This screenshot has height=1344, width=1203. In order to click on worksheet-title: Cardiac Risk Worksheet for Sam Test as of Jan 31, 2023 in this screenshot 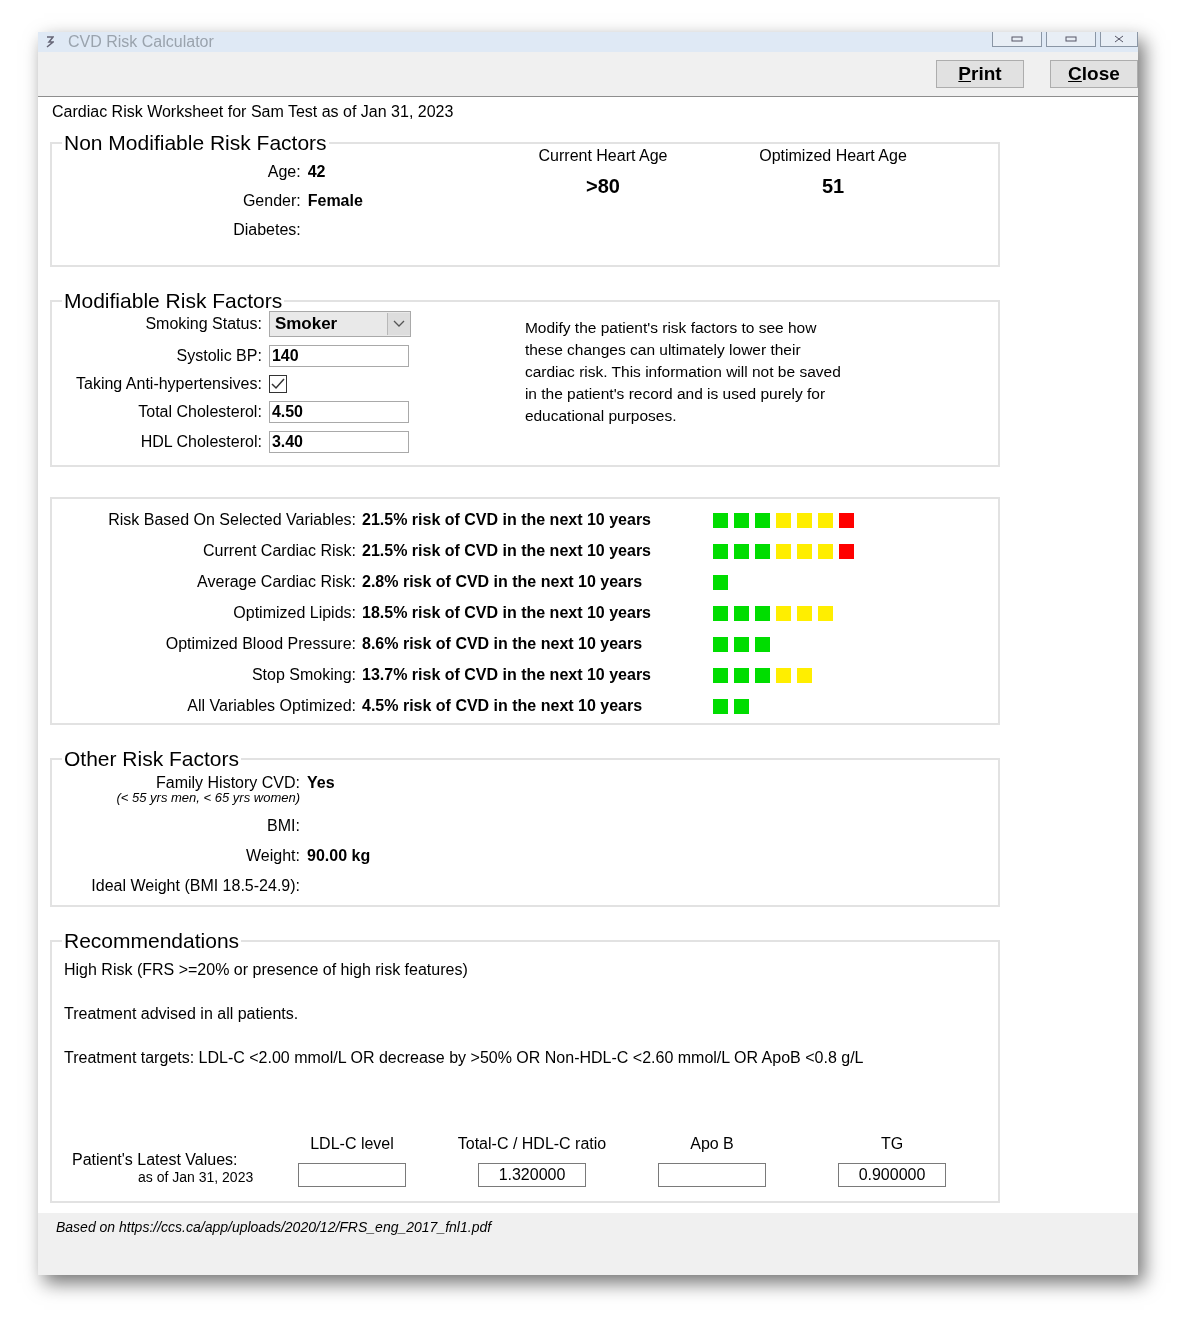, I will do `click(253, 112)`.